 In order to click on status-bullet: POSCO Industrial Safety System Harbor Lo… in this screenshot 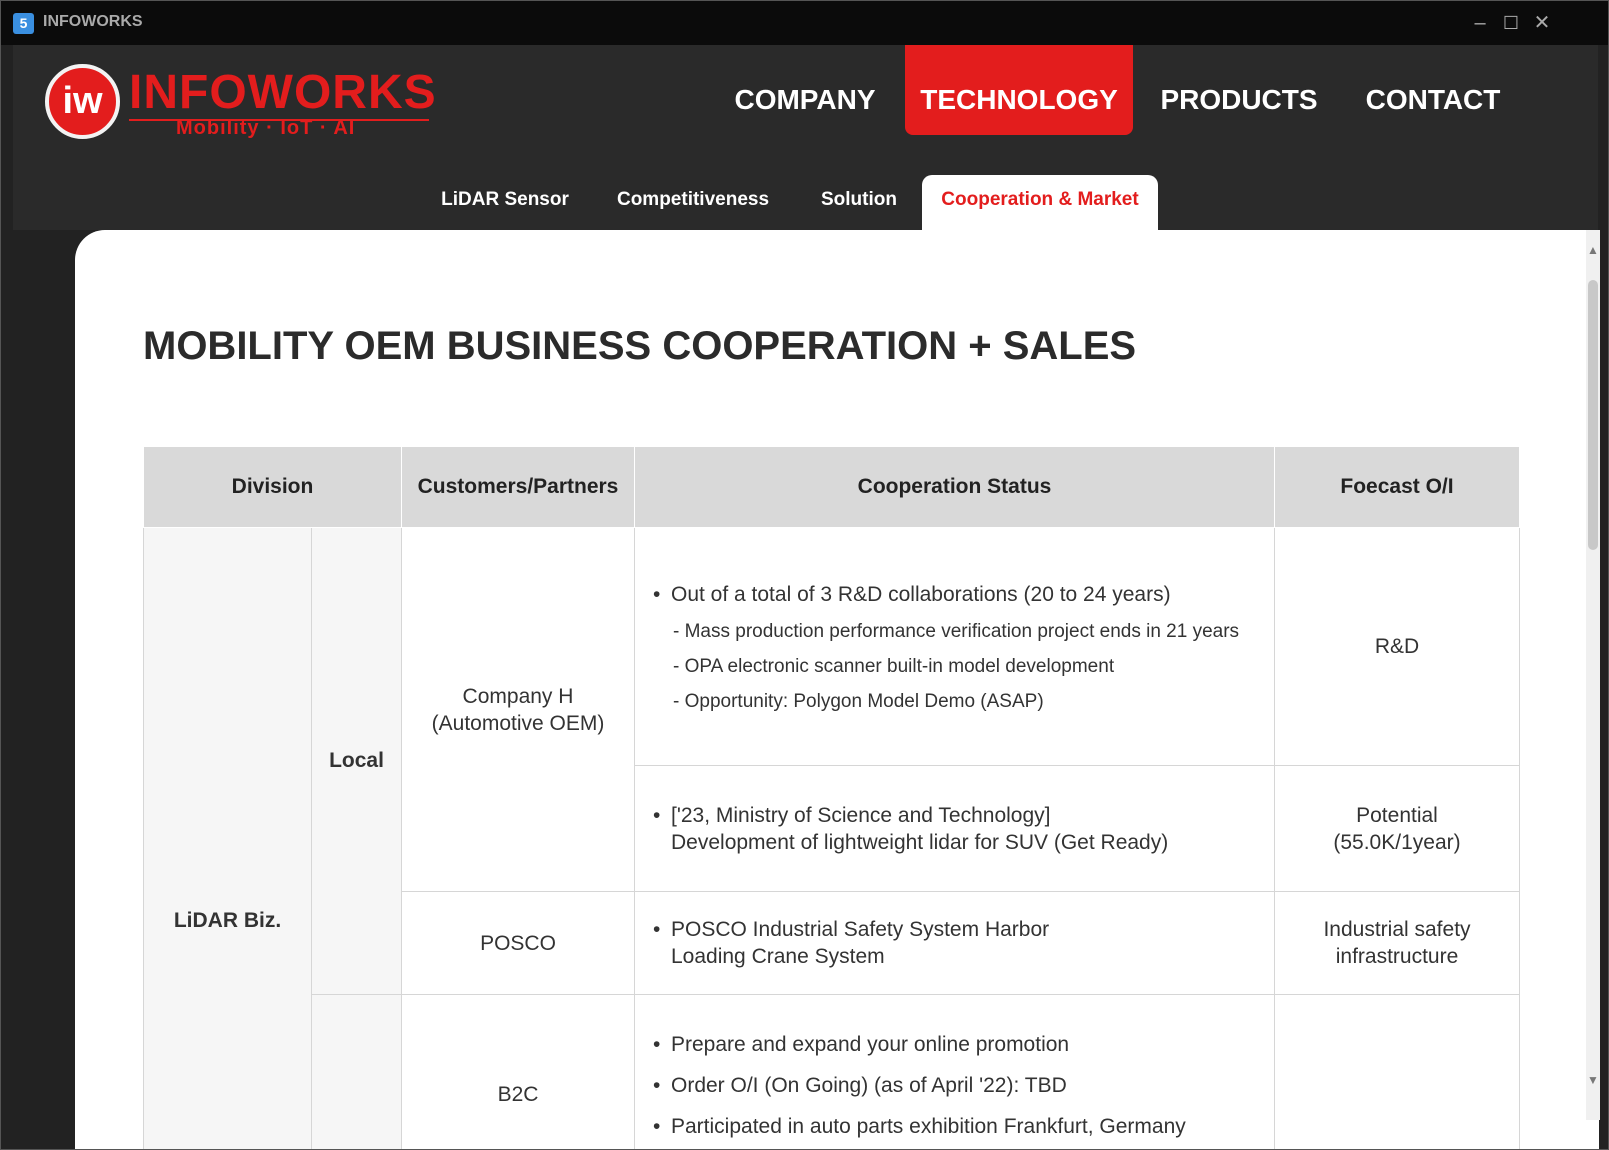, I will do `click(956, 943)`.